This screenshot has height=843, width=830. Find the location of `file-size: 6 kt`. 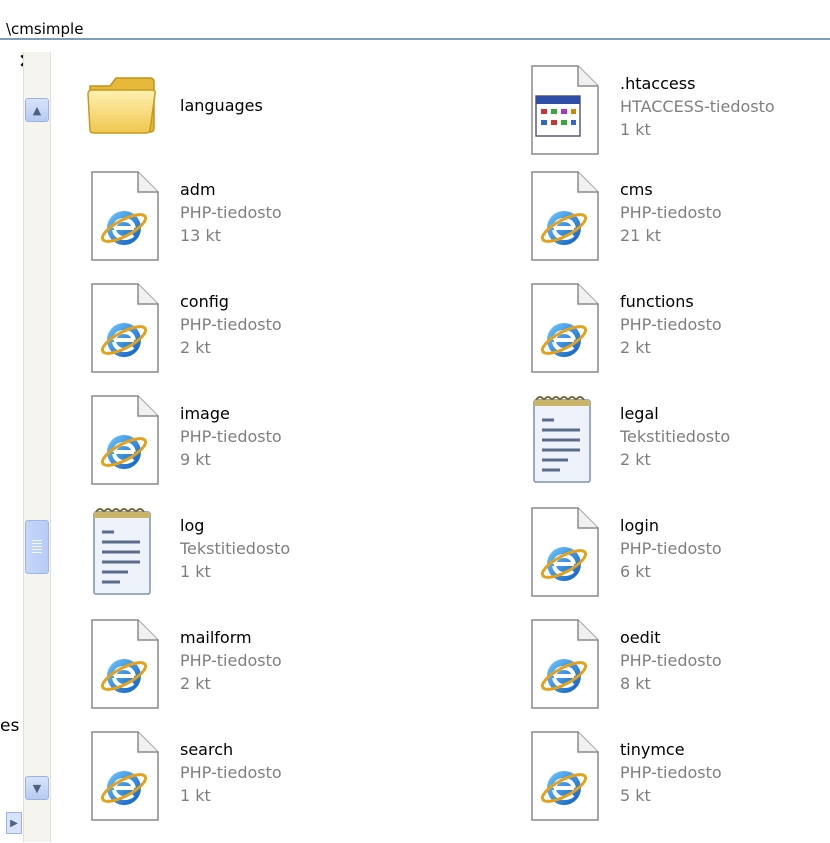

file-size: 6 kt is located at coordinates (635, 571).